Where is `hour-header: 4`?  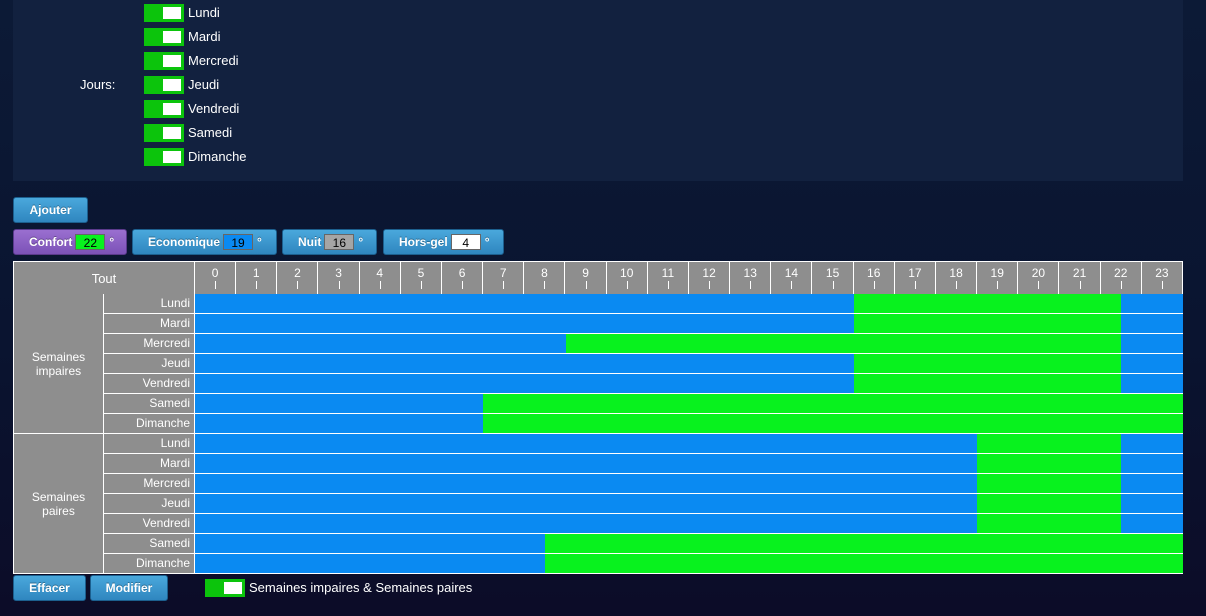 hour-header: 4 is located at coordinates (380, 278).